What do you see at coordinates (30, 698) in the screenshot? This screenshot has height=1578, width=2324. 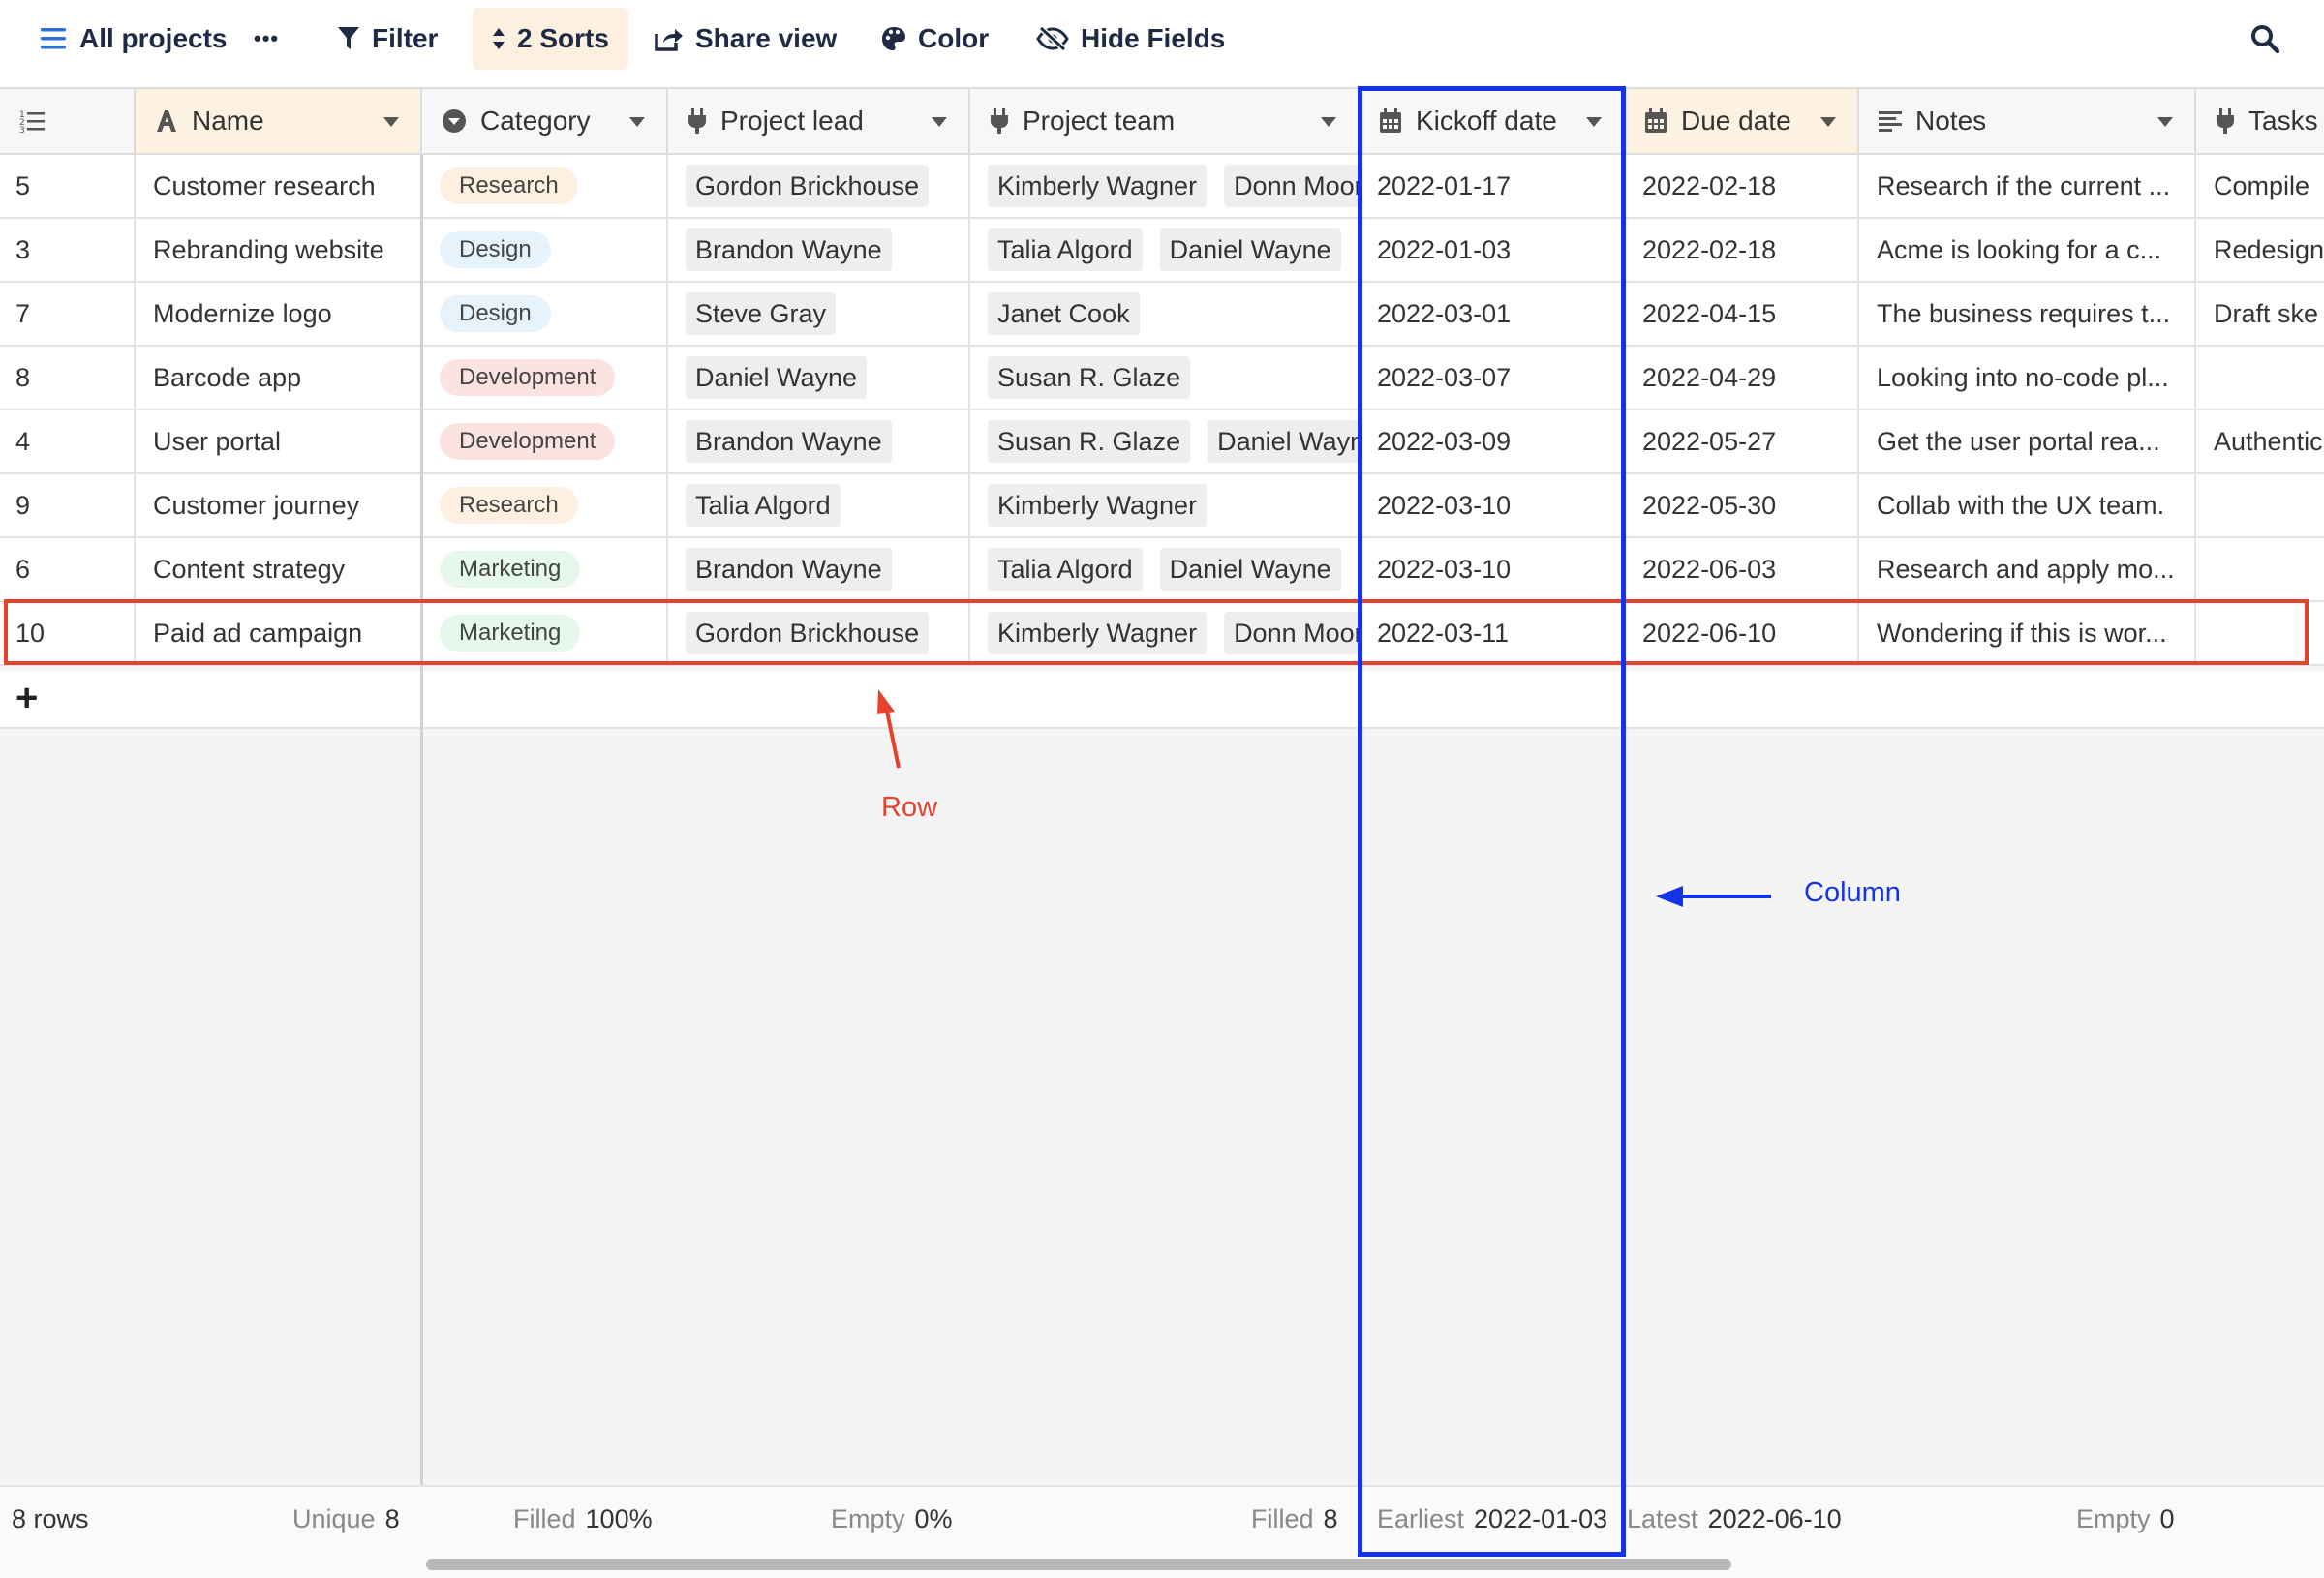 I see `plus-icon: +` at bounding box center [30, 698].